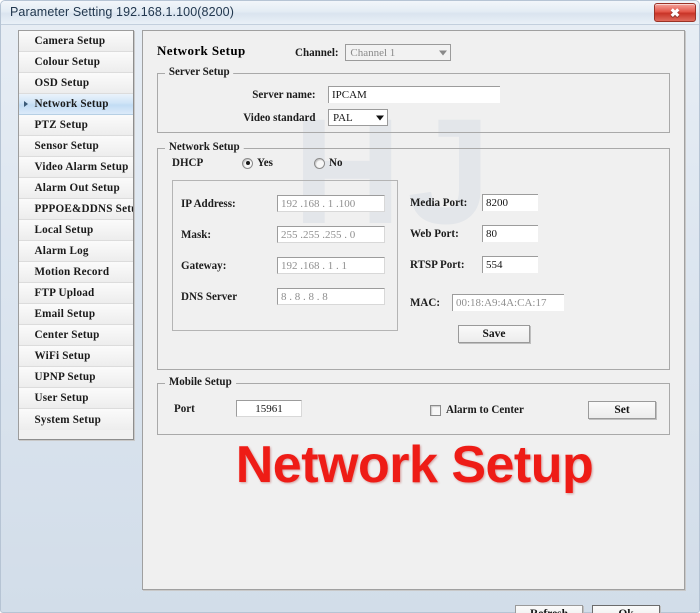 This screenshot has height=613, width=700. Describe the element at coordinates (335, 163) in the screenshot. I see `dhcp-no-label: No` at that location.